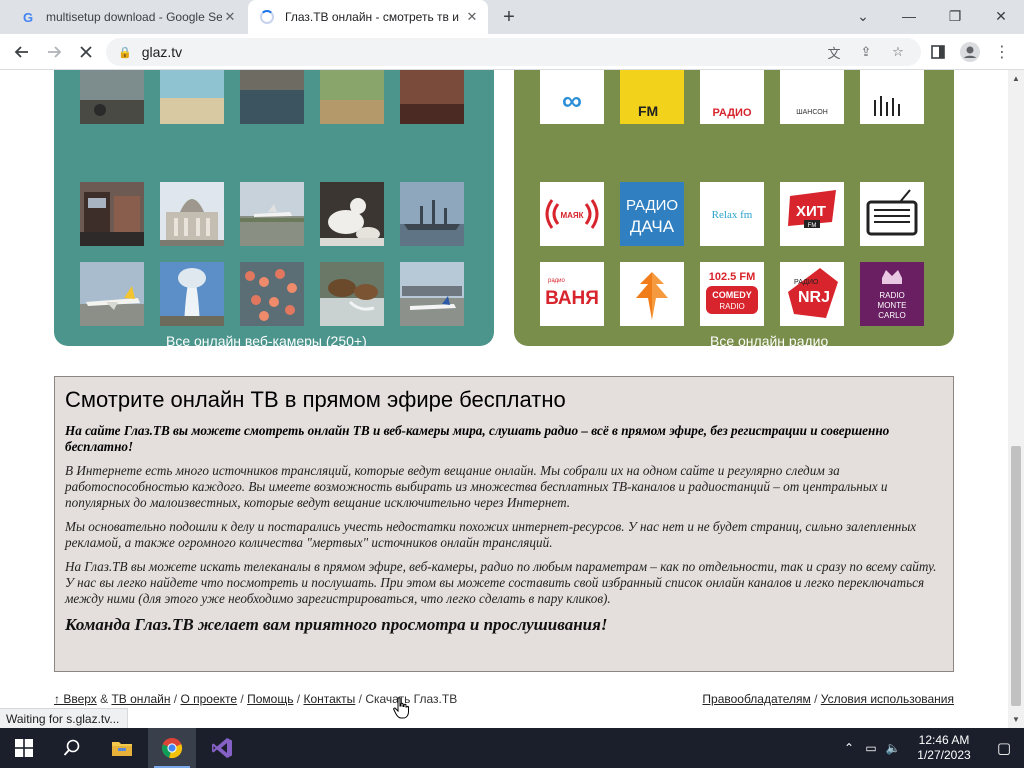 The width and height of the screenshot is (1024, 768). I want to click on radio-logo-retro-radio, so click(892, 214).